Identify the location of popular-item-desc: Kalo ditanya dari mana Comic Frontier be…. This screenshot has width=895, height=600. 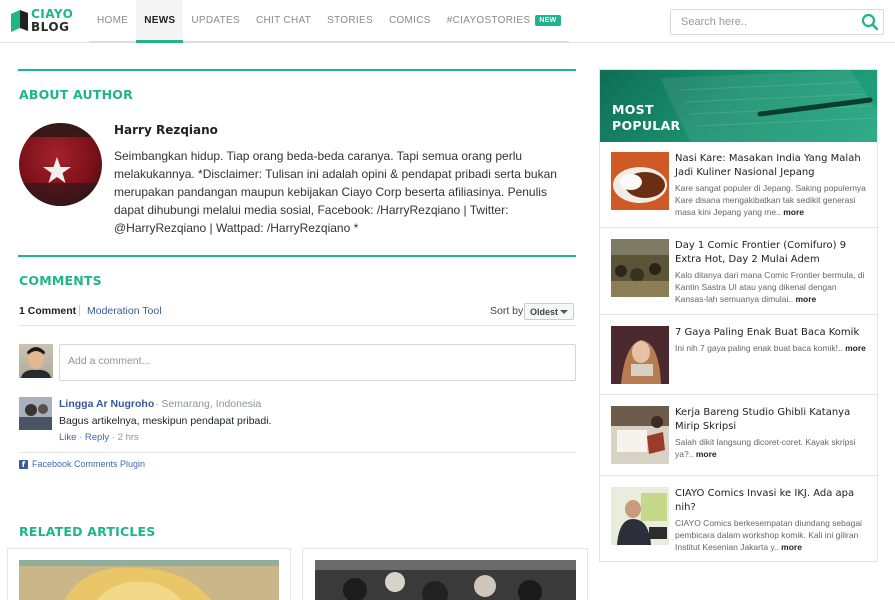
(771, 287).